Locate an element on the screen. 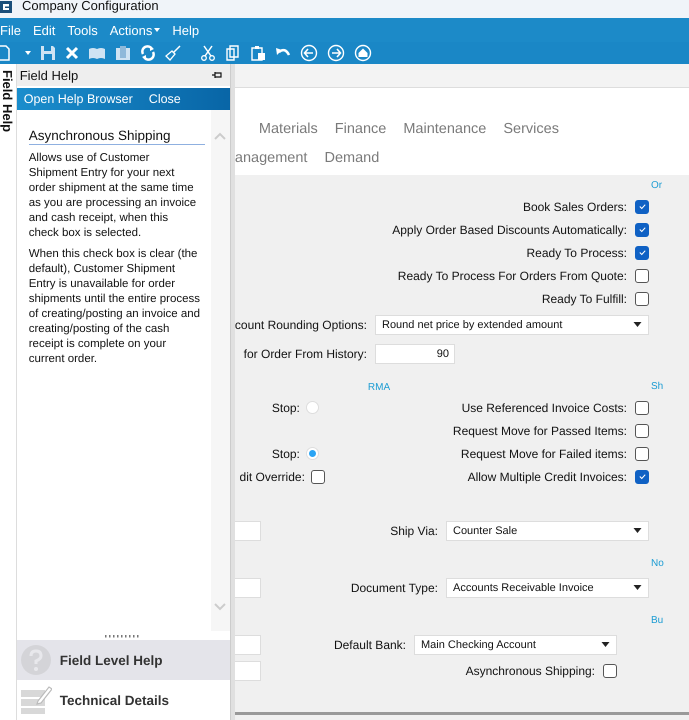  field-label: Ready To Fulfill: is located at coordinates (584, 299).